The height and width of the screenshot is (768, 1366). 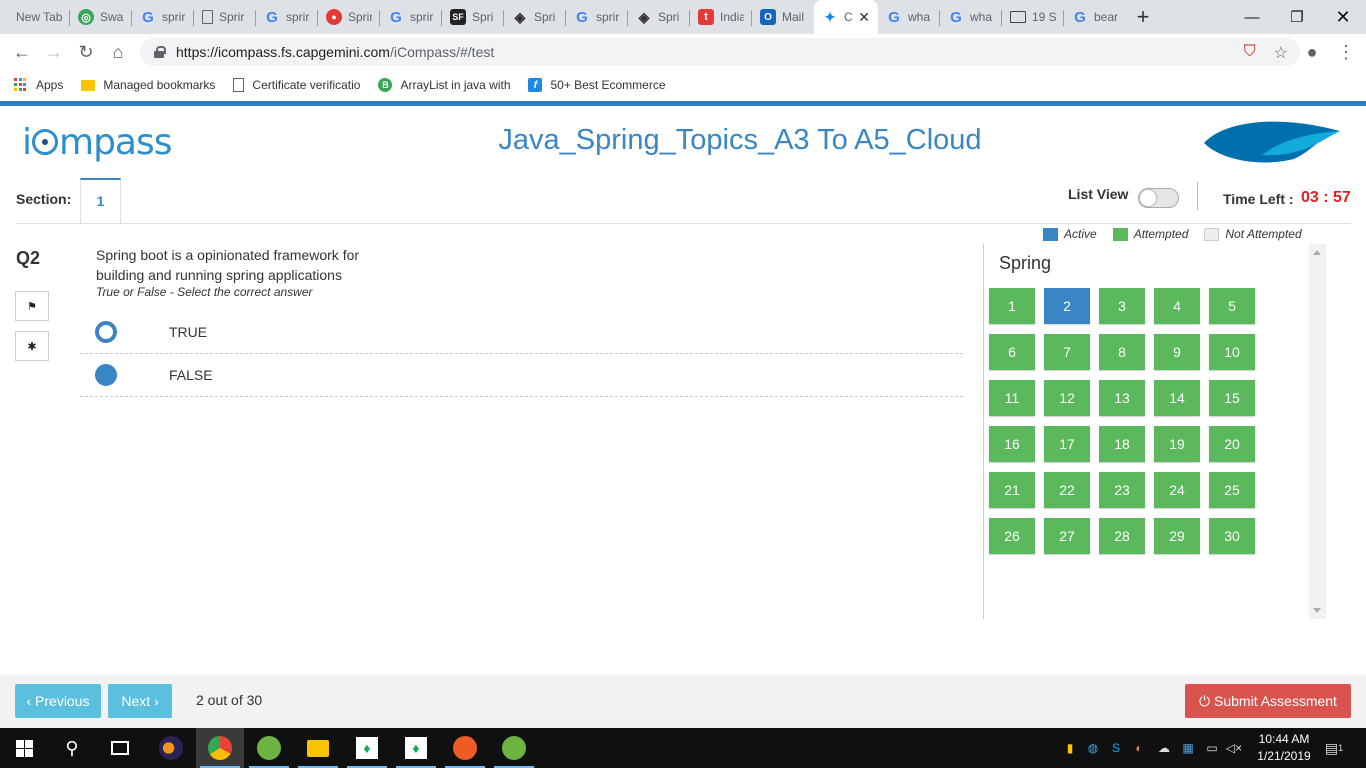 What do you see at coordinates (1164, 748) in the screenshot?
I see `onedrive-icon: ☁` at bounding box center [1164, 748].